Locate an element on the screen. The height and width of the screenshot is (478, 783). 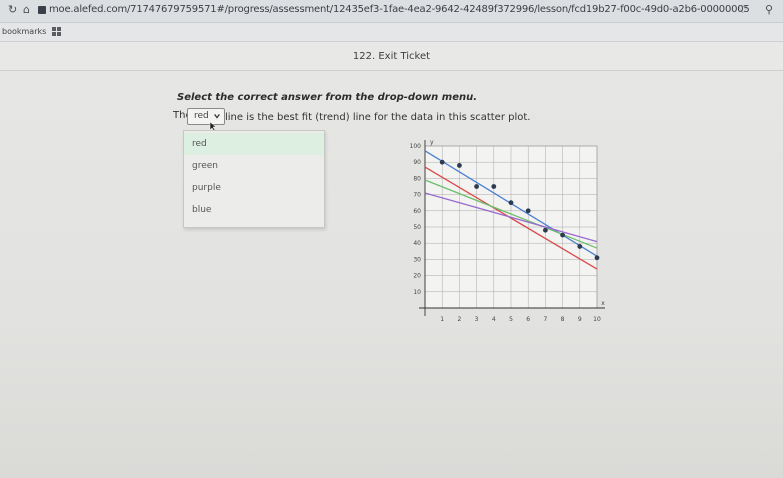
search-icon: ⚲ is located at coordinates (769, 10).